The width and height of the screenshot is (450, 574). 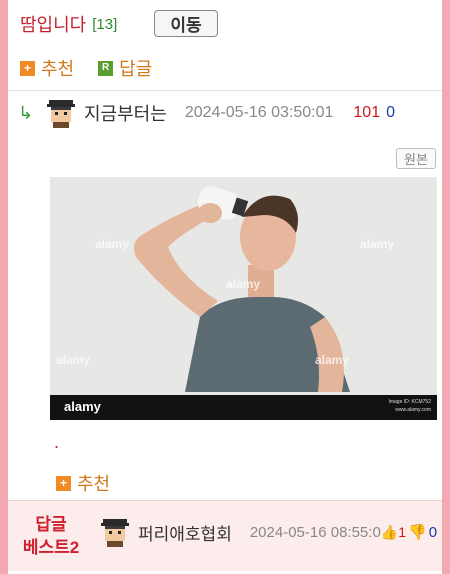 I want to click on best-reply-section: 답글 베스트2 퍼리애호협회 2024-05-16 08:55:0 👍 1 👎, so click(x=225, y=535).